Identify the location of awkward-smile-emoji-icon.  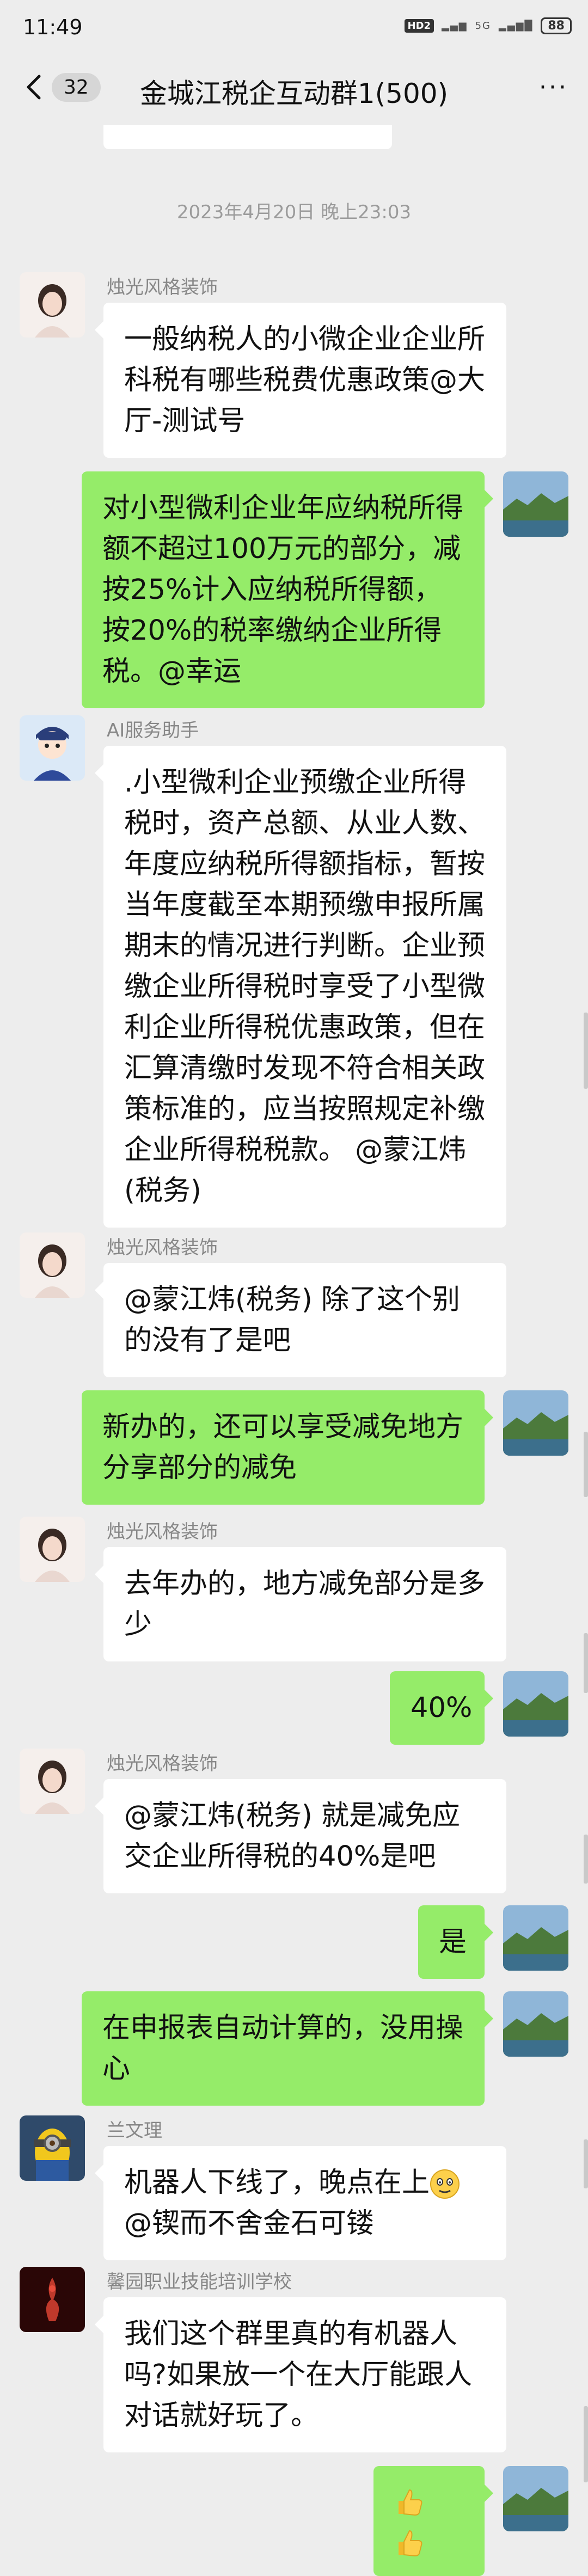
(445, 2184).